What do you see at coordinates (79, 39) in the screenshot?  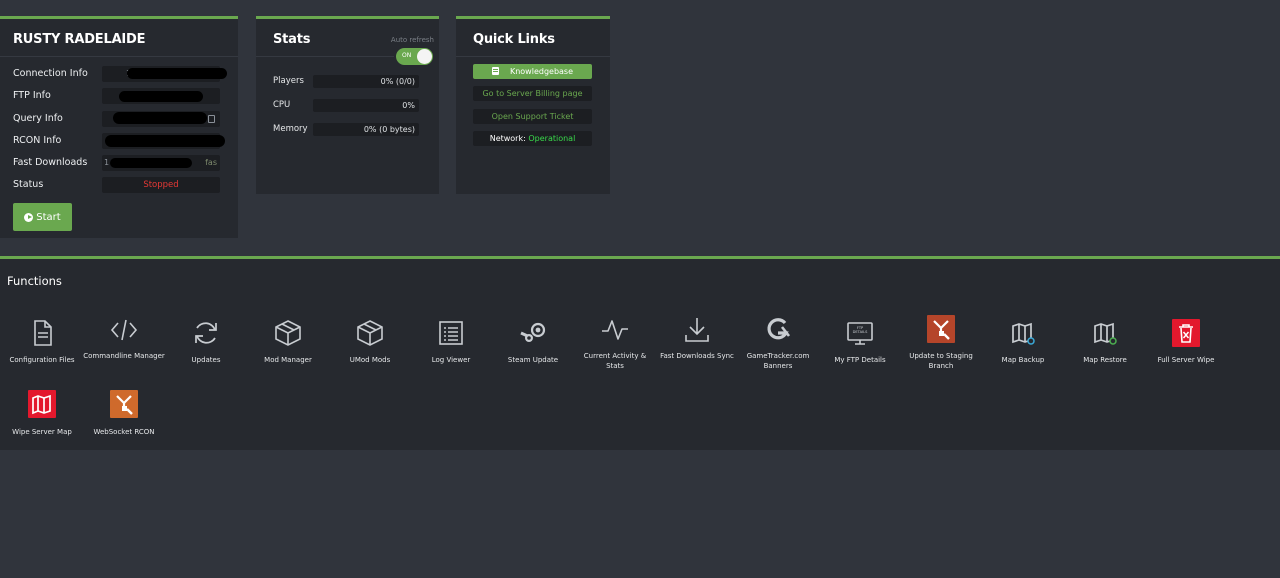 I see `server-title: RUSTY RADELAIDE` at bounding box center [79, 39].